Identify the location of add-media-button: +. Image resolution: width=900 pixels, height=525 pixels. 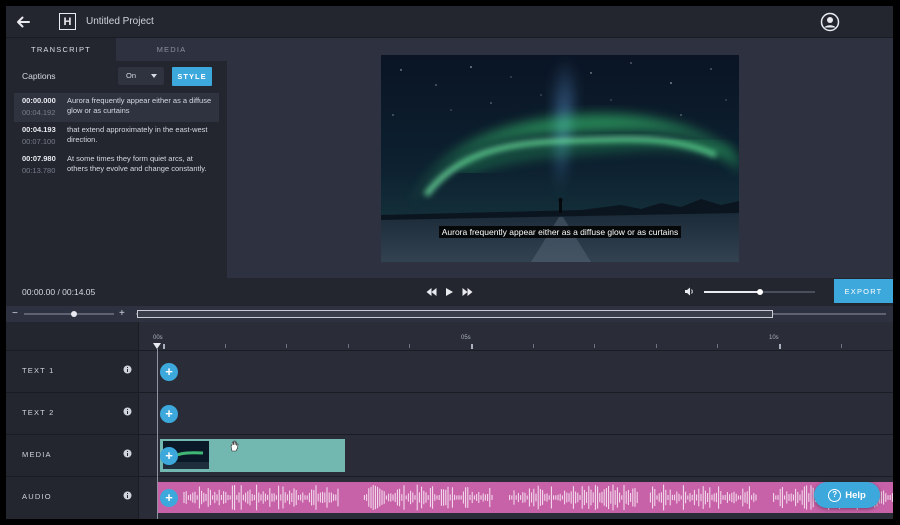
(169, 456).